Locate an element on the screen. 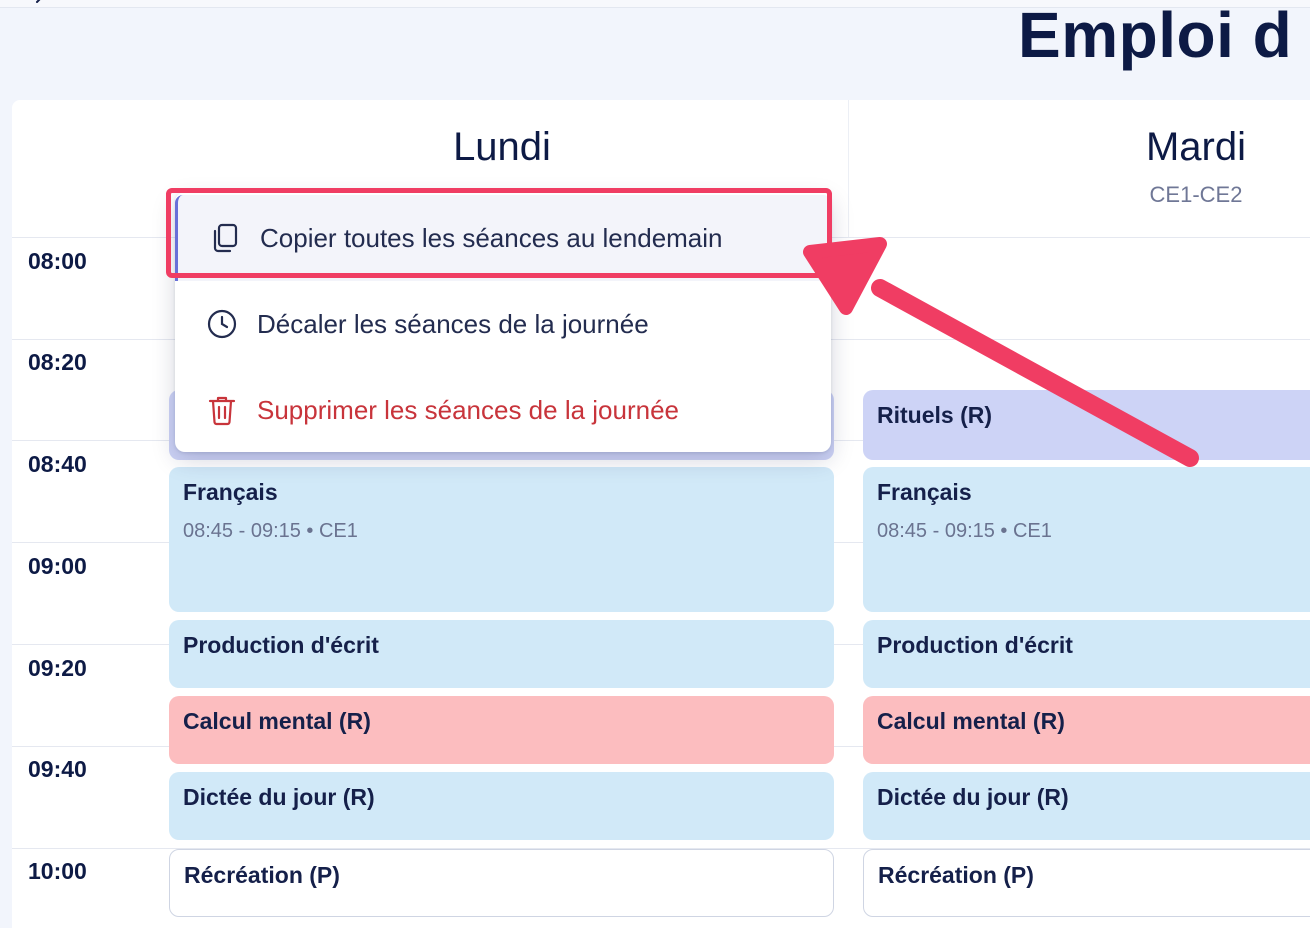  day-name: Mardi is located at coordinates (1196, 147).